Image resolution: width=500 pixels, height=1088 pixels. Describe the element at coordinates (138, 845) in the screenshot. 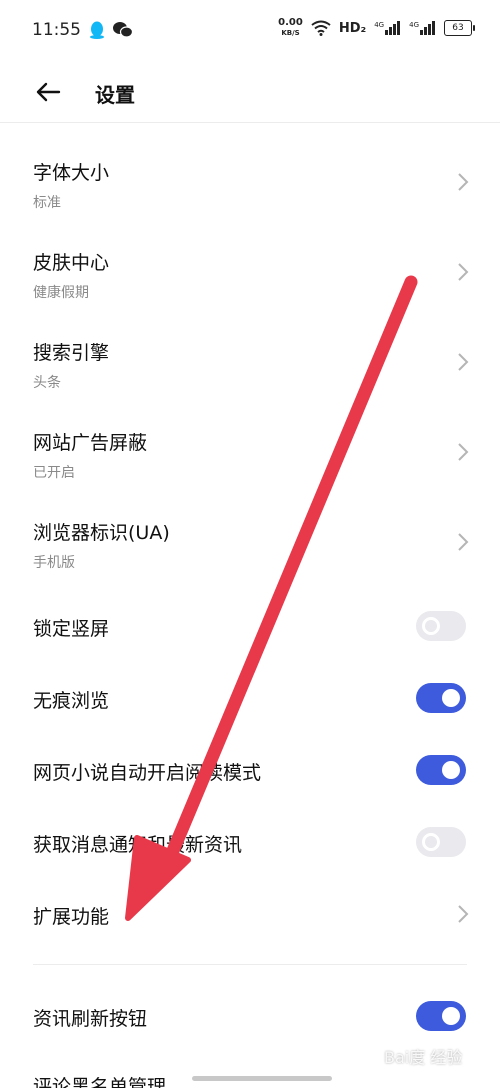

I see `setting-label: 获取消息通知和最新资讯` at that location.